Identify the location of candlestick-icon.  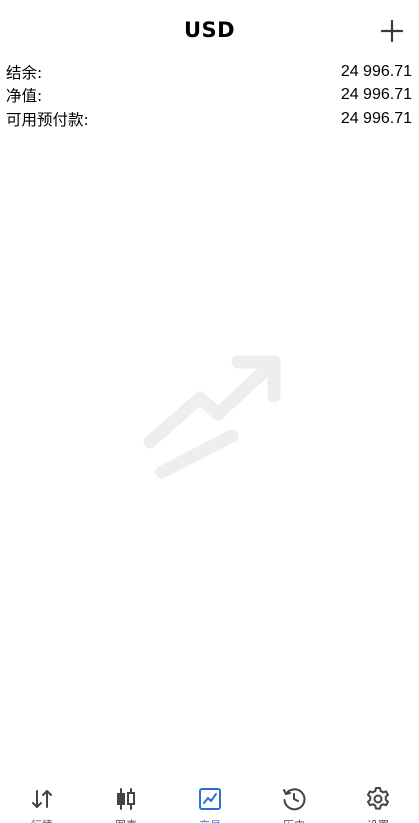
(126, 799).